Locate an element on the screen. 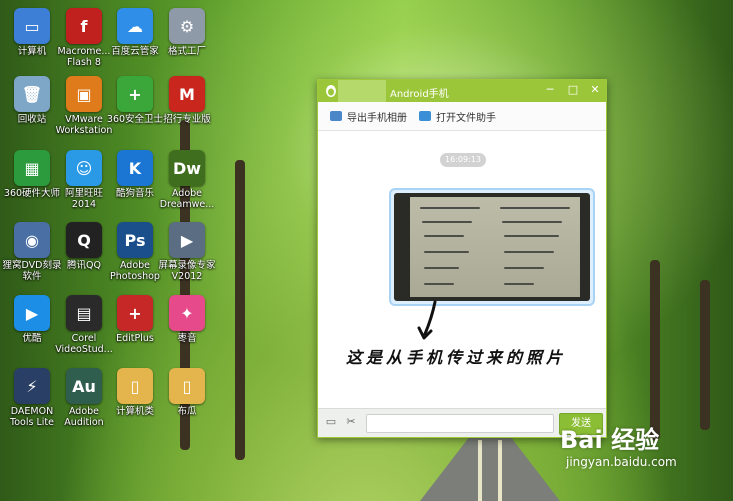 This screenshot has width=733, height=501. open-file-assistant-button: 打开文件助手 is located at coordinates (457, 116).